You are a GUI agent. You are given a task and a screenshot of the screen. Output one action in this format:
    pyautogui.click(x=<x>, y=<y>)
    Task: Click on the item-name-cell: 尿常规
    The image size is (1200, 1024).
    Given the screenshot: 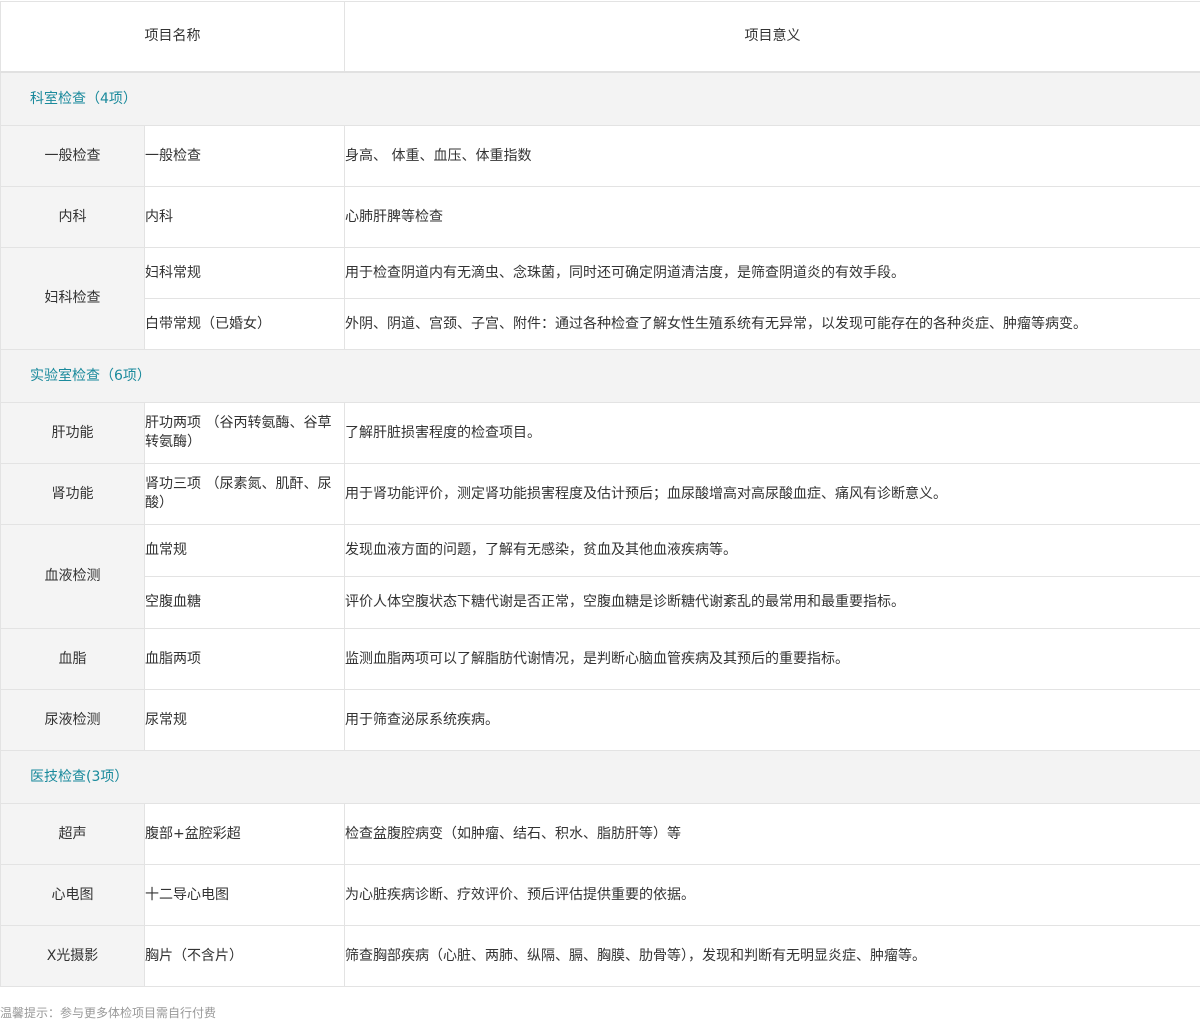 What is the action you would take?
    pyautogui.click(x=244, y=720)
    